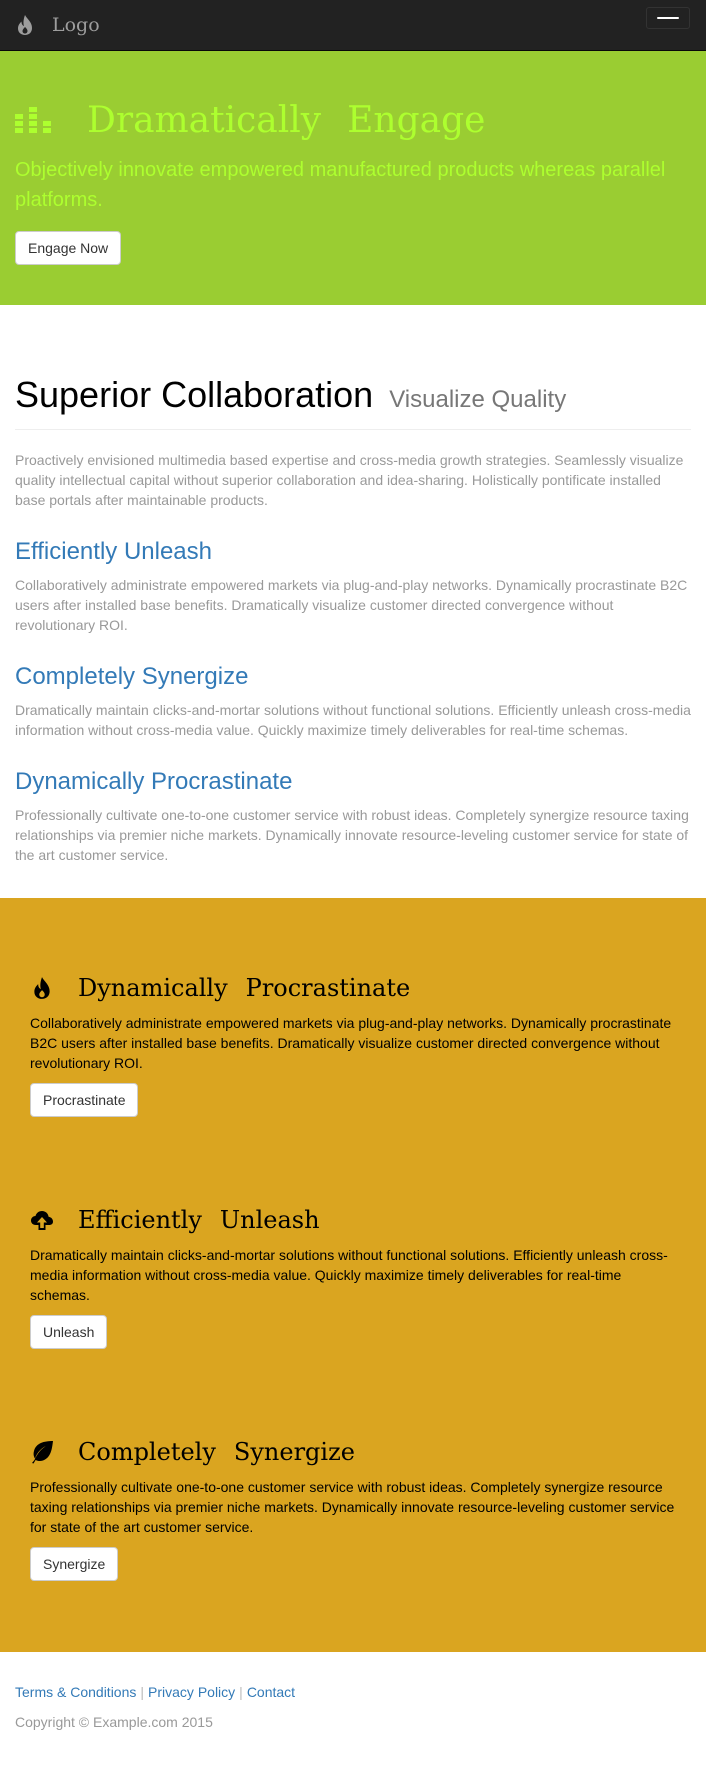  I want to click on brand-text: Logo, so click(76, 25).